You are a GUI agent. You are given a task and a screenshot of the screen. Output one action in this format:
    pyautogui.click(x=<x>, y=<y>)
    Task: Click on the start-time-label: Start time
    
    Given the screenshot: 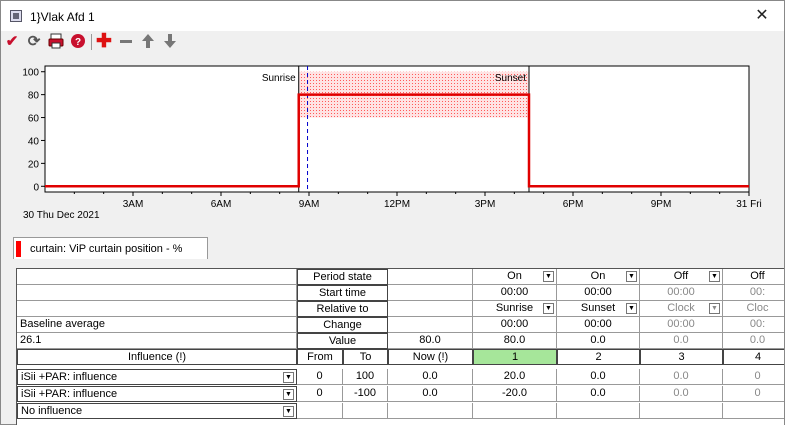 What is the action you would take?
    pyautogui.click(x=342, y=293)
    